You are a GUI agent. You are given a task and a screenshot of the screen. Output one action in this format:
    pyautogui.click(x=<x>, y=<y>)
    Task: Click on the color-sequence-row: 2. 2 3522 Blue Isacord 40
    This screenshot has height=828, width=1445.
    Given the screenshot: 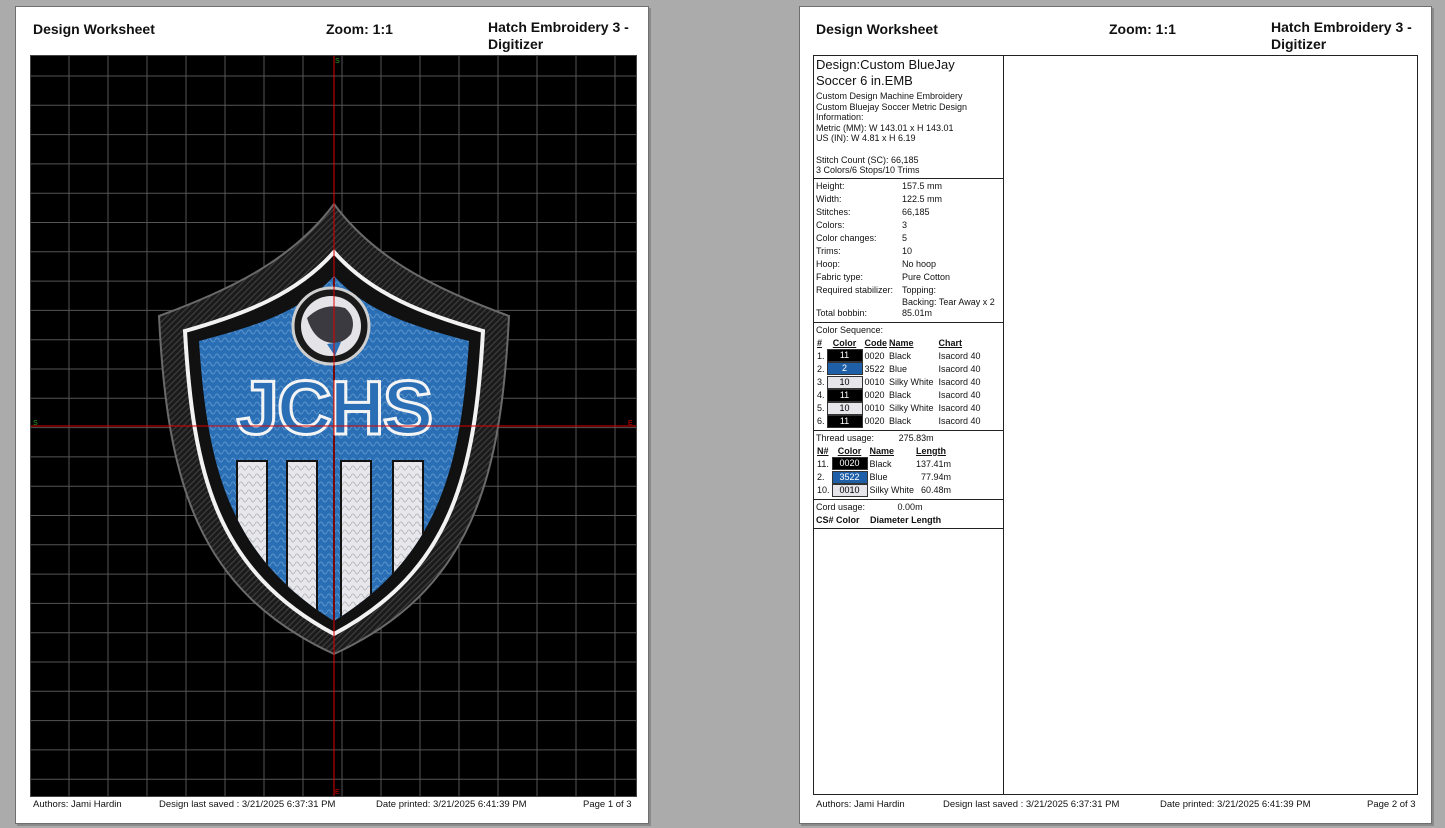 What is the action you would take?
    pyautogui.click(x=899, y=369)
    